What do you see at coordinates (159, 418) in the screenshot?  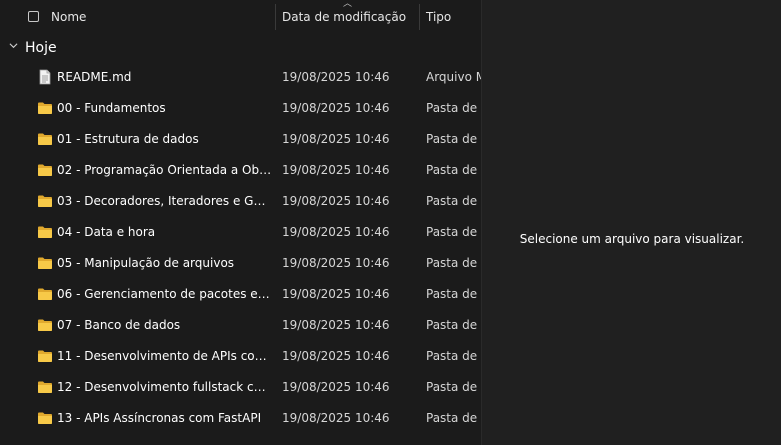 I see `file-name: 13 - APIs Assíncronas com FastAPI` at bounding box center [159, 418].